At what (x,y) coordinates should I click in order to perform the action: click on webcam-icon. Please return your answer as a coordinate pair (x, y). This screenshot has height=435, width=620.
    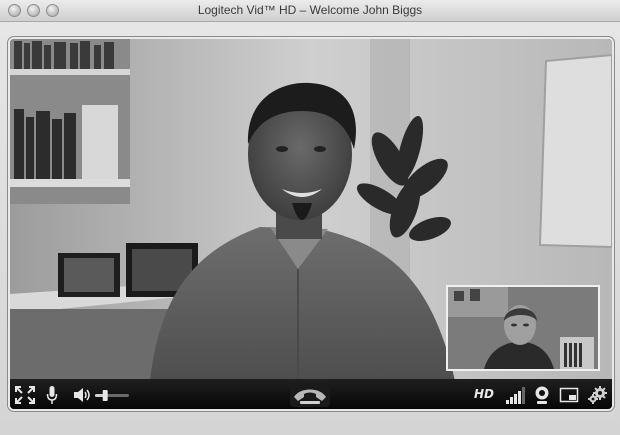
    Looking at the image, I should click on (542, 395).